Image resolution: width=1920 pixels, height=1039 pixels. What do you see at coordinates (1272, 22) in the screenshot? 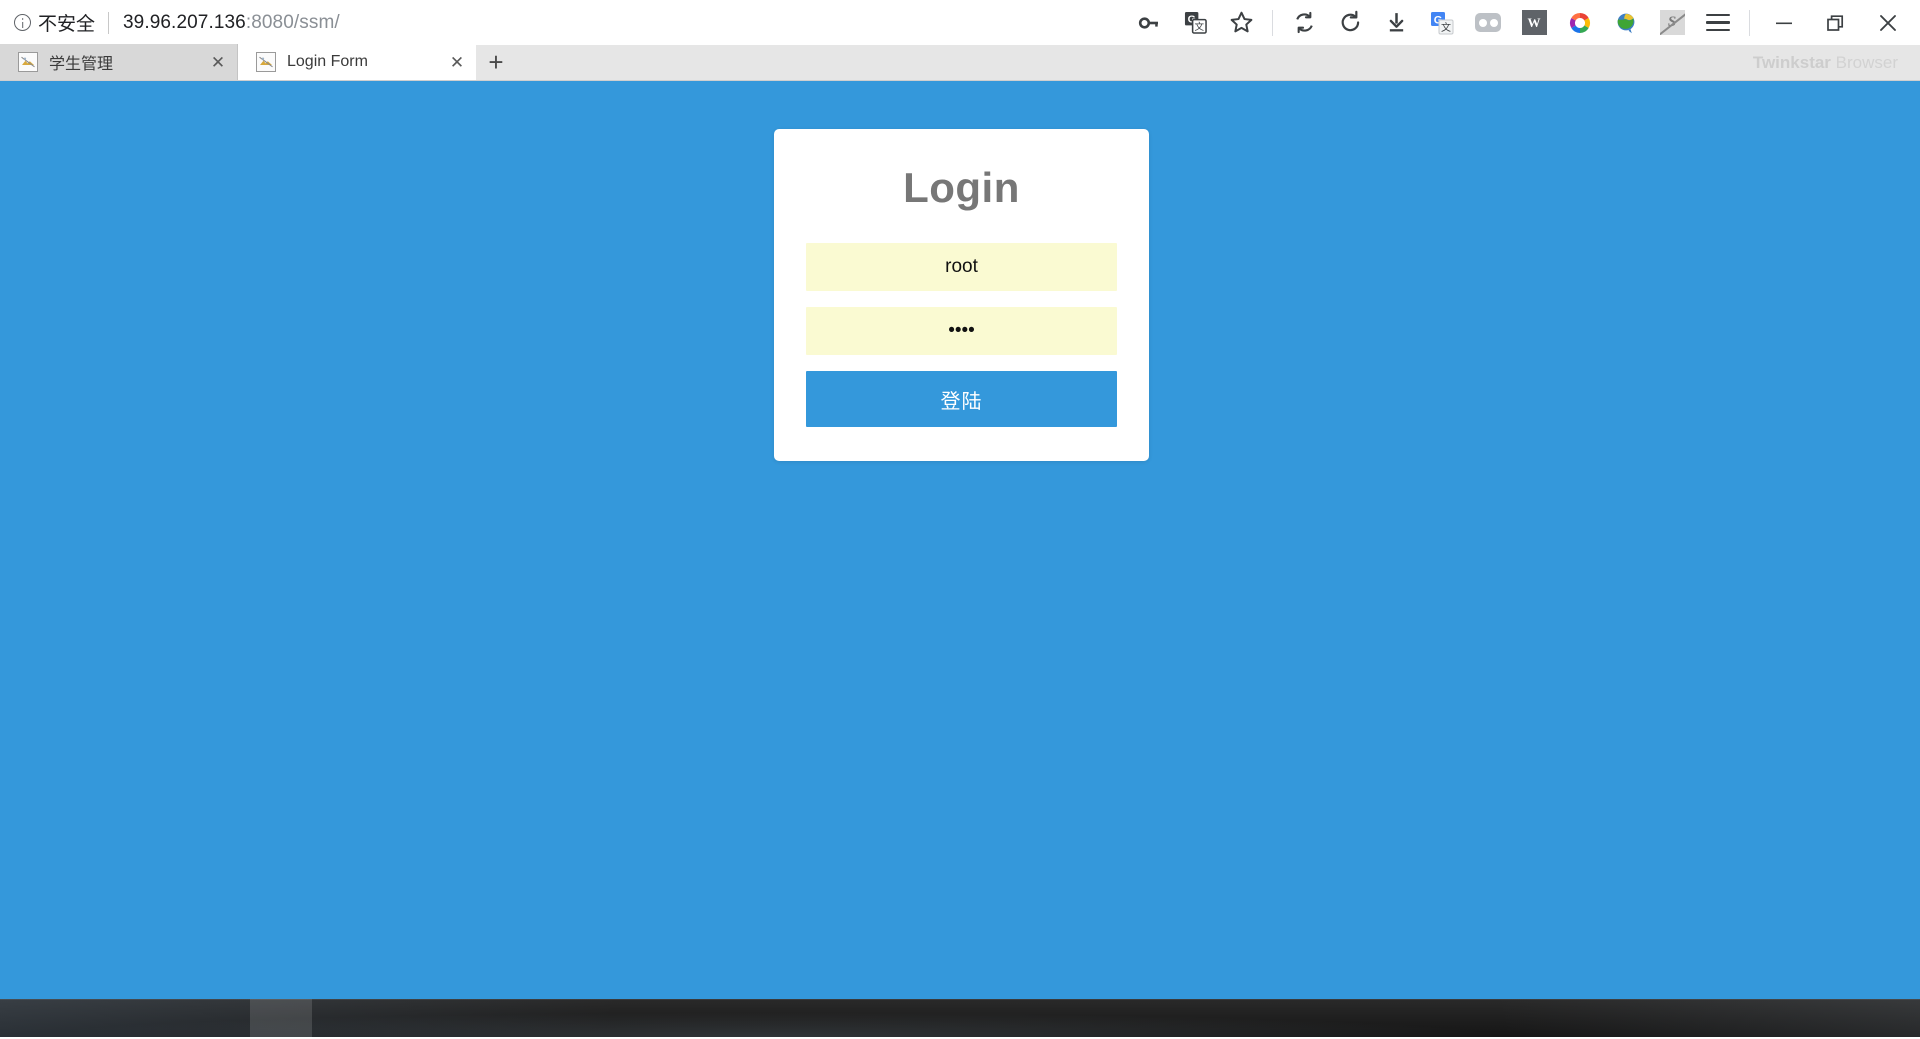
I see `toolbar-separator` at bounding box center [1272, 22].